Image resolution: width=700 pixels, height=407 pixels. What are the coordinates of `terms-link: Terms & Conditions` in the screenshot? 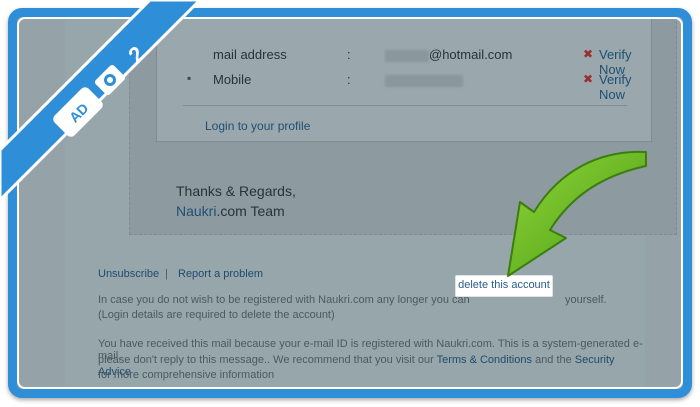 It's located at (484, 360).